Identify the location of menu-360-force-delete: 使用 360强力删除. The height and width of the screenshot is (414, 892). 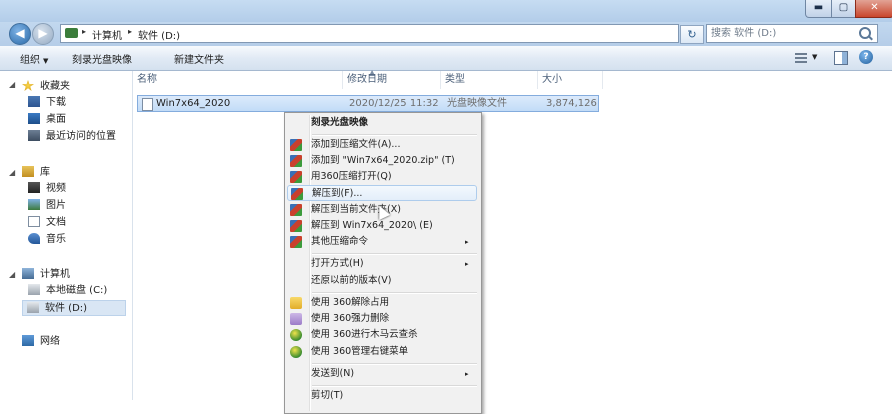
(382, 319).